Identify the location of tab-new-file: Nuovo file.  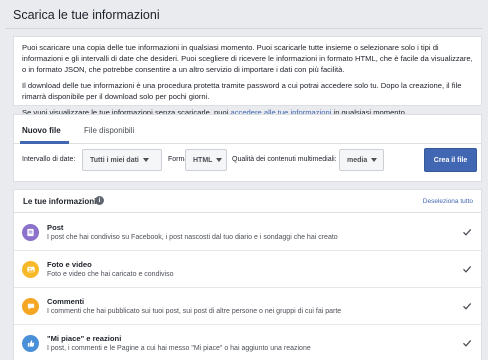
(41, 130).